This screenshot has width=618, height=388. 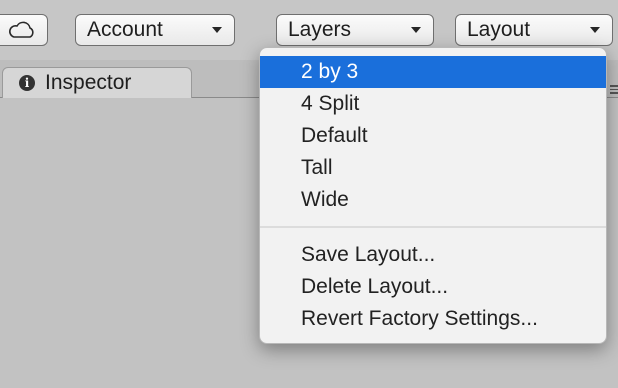 I want to click on info-icon: i, so click(x=27, y=83).